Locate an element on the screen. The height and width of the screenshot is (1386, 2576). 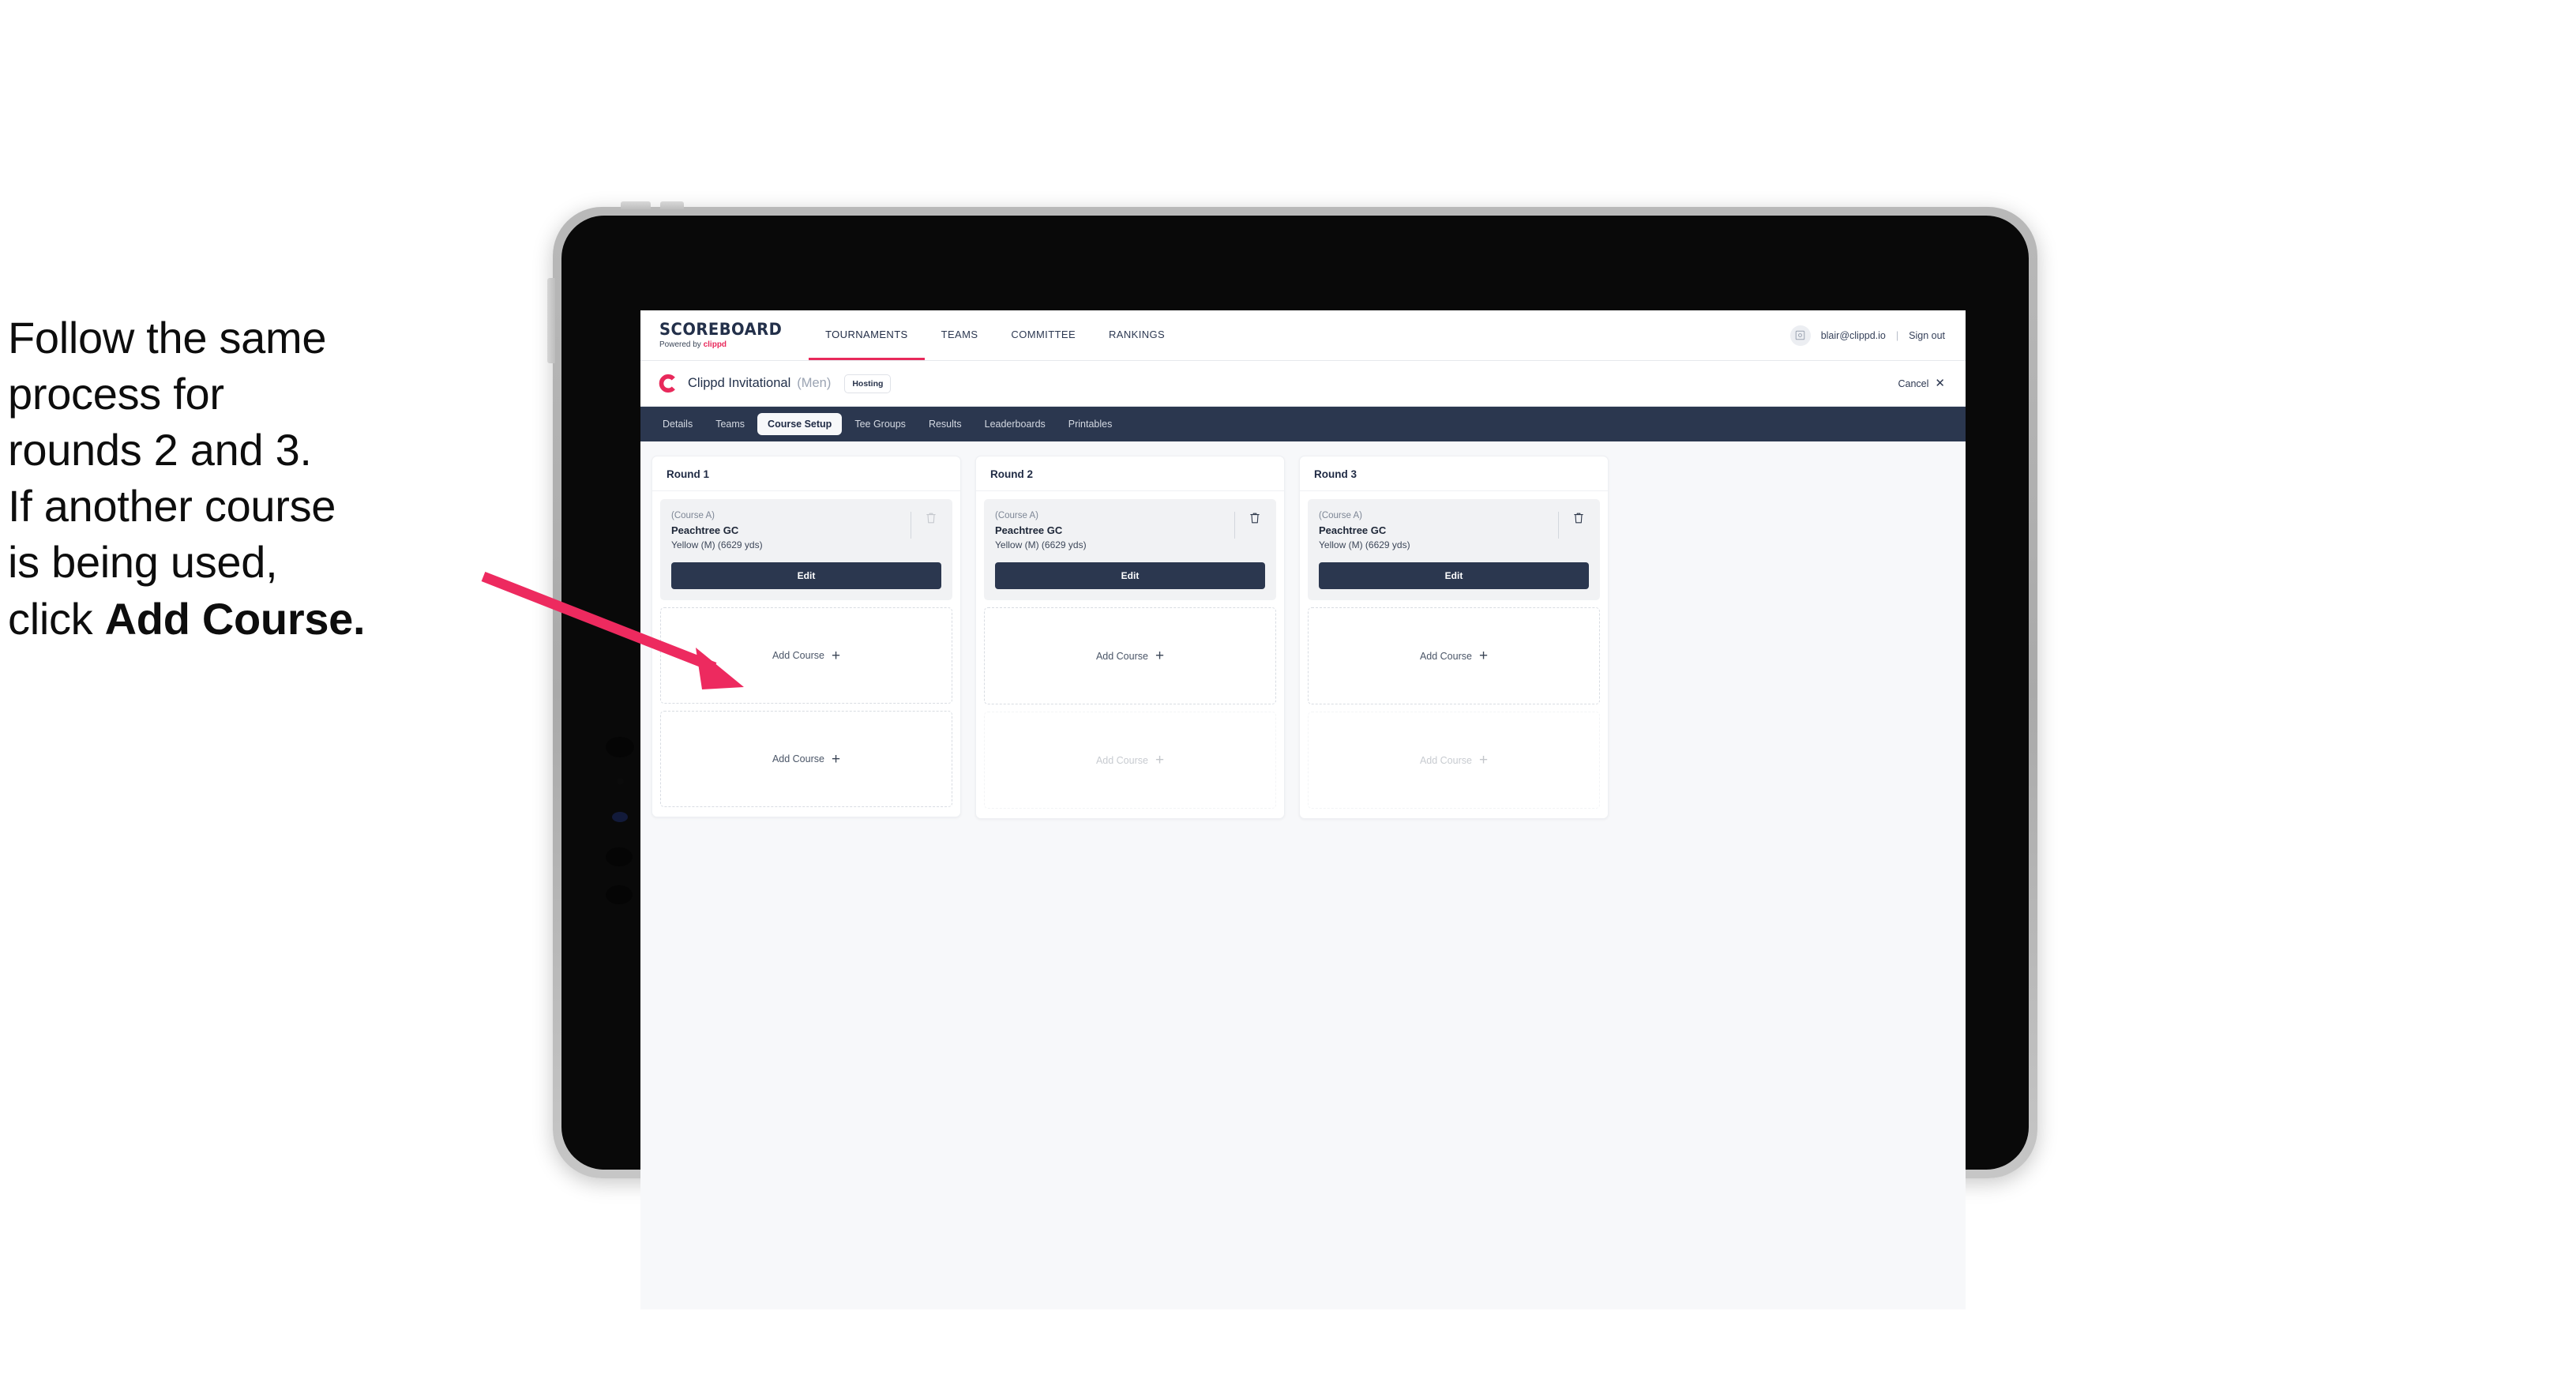
scoreboard-logo: SCOREBOARD Powered by clippd is located at coordinates (724, 335).